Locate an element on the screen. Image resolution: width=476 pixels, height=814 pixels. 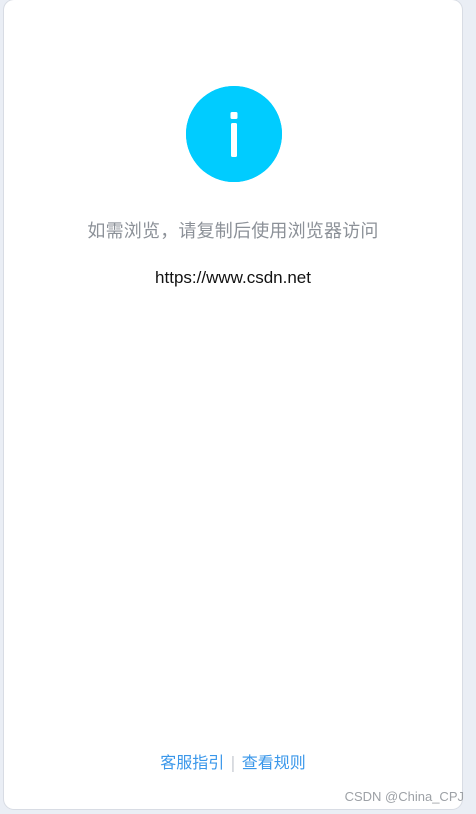
copy-and-open-message: 如需浏览，请复制后使用浏览器访问 is located at coordinates (233, 231).